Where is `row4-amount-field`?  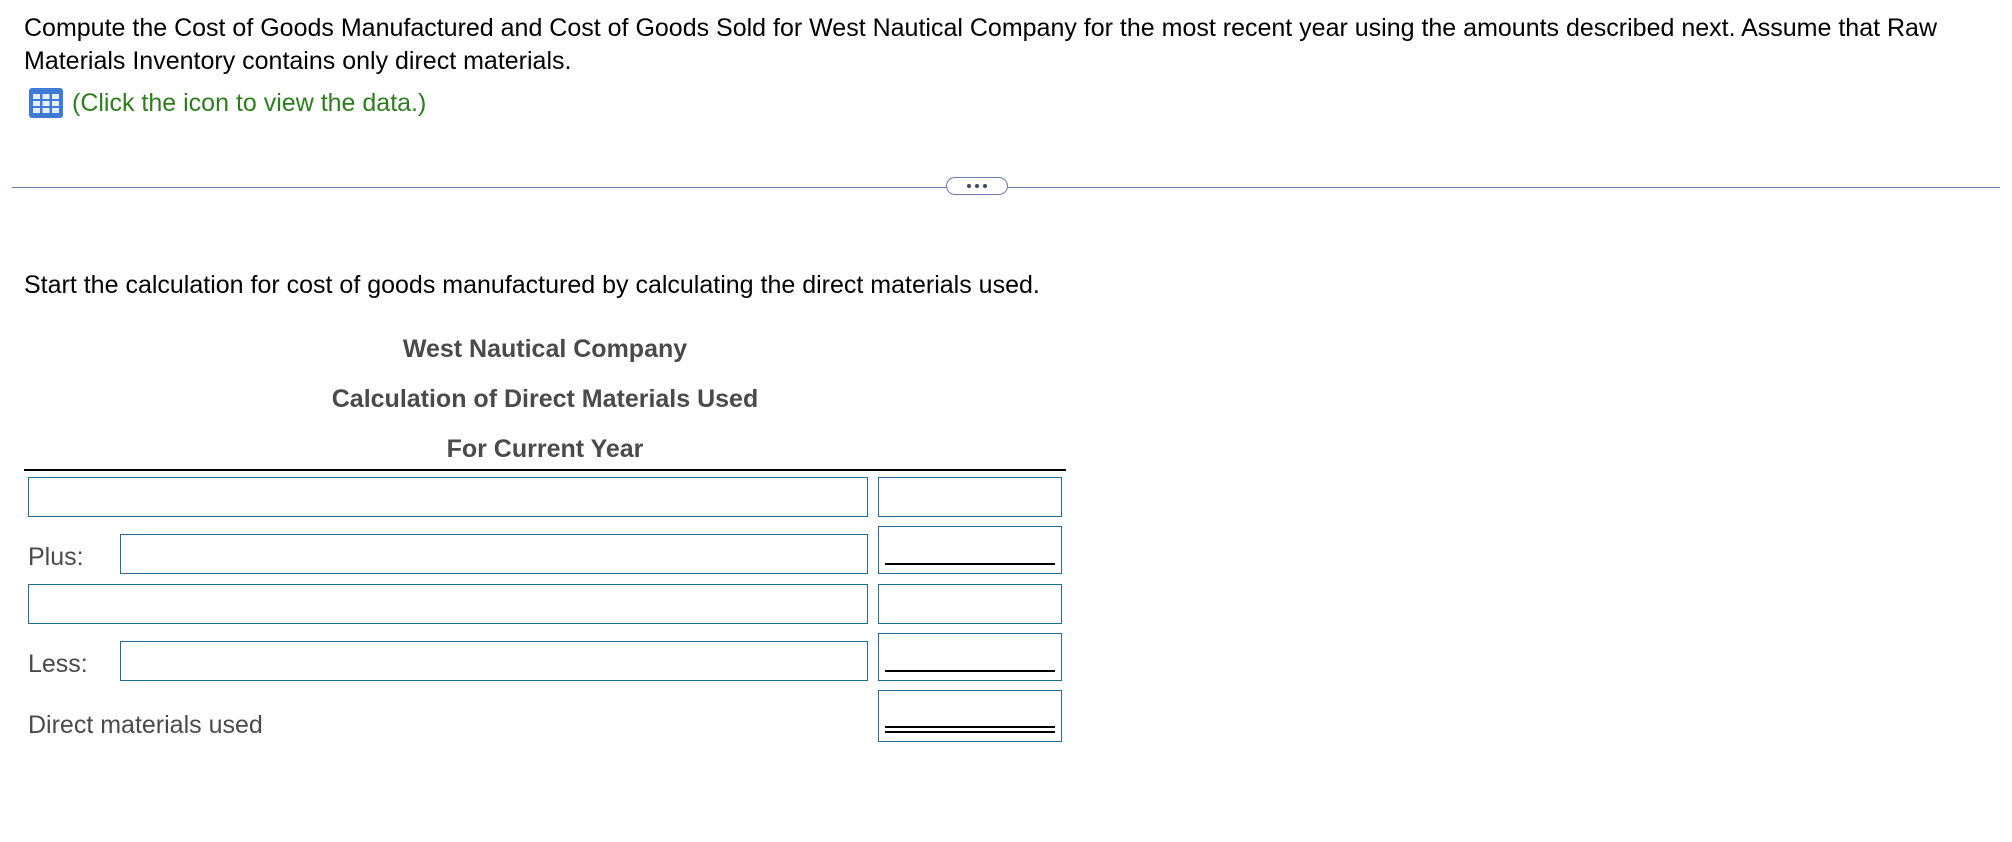
row4-amount-field is located at coordinates (970, 657).